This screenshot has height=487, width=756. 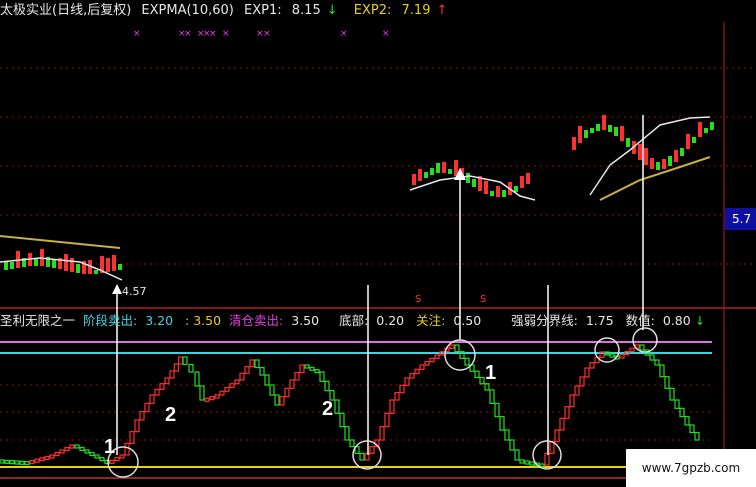 What do you see at coordinates (332, 10) in the screenshot?
I see `down-arrow-icon: ↓` at bounding box center [332, 10].